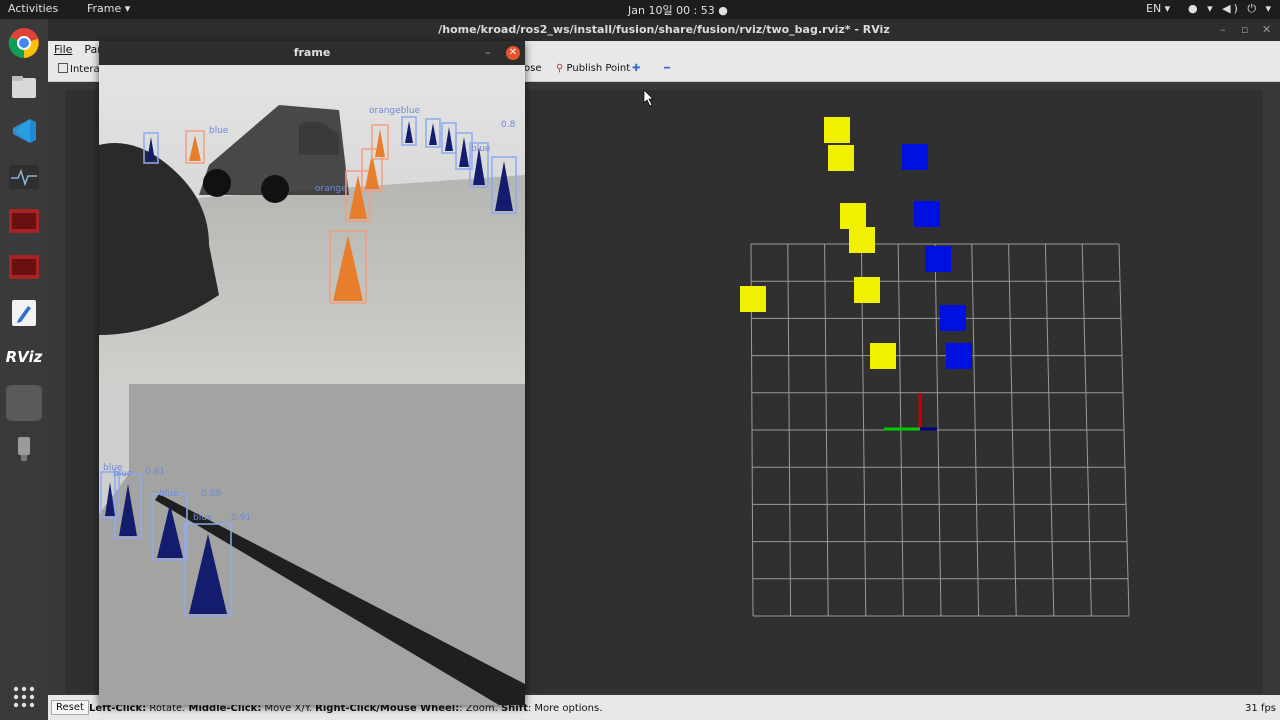 The height and width of the screenshot is (720, 1280). What do you see at coordinates (24, 87) in the screenshot?
I see `files-icon` at bounding box center [24, 87].